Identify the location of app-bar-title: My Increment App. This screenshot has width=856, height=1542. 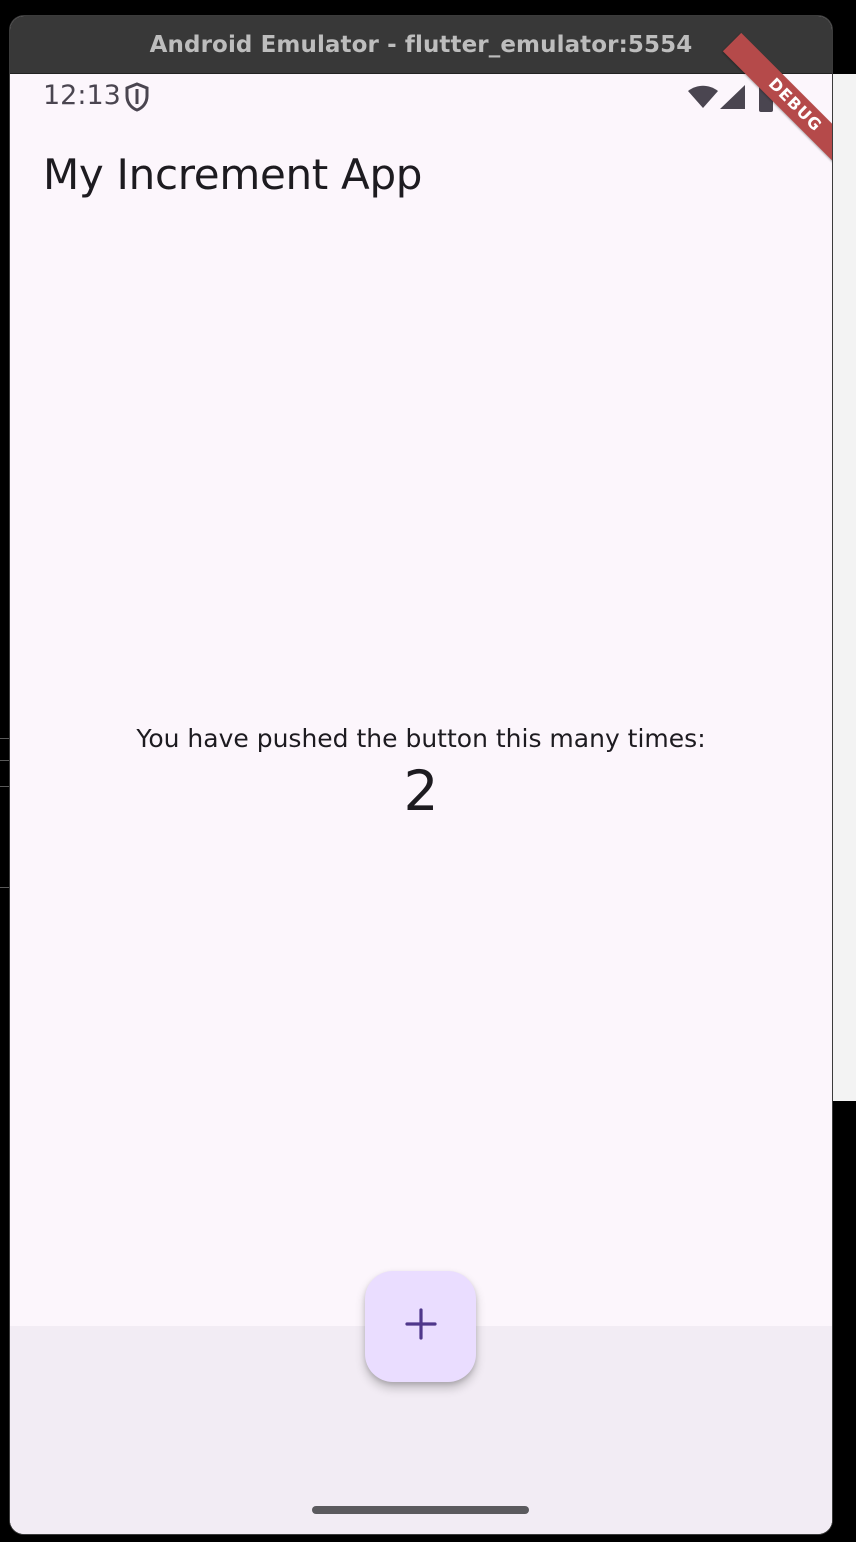
(233, 174).